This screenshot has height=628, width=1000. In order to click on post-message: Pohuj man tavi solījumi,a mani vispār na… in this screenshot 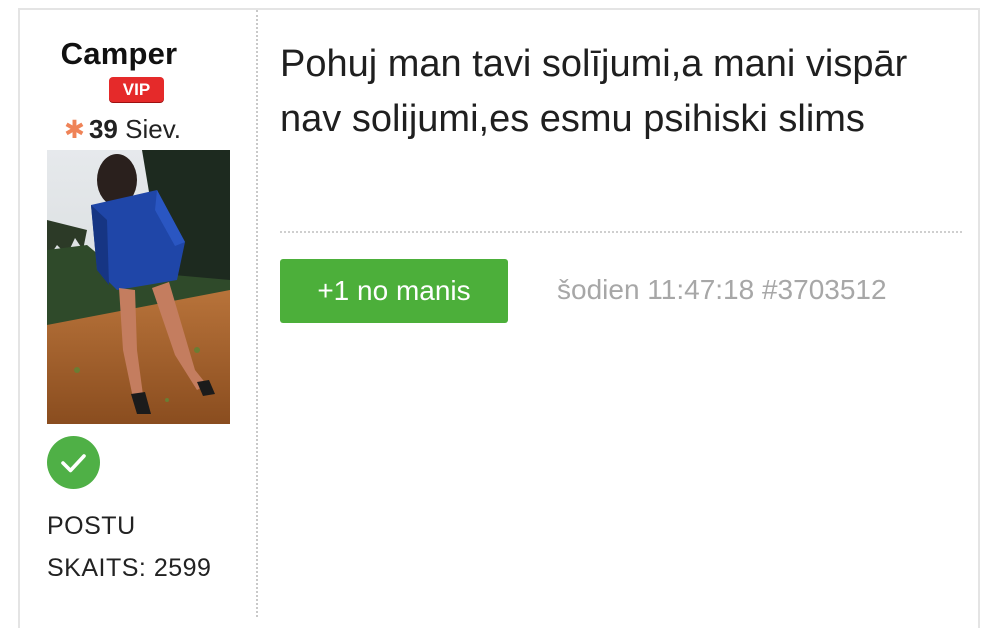, I will do `click(594, 91)`.